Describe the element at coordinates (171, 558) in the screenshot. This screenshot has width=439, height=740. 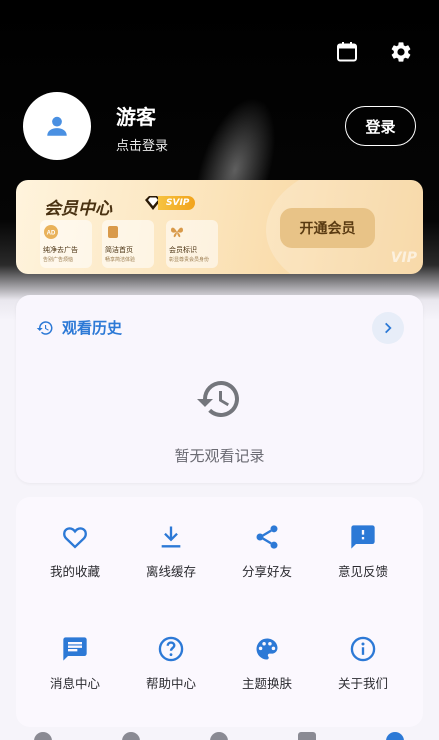
I see `grid-item-offline-cache: 离线缓存` at that location.